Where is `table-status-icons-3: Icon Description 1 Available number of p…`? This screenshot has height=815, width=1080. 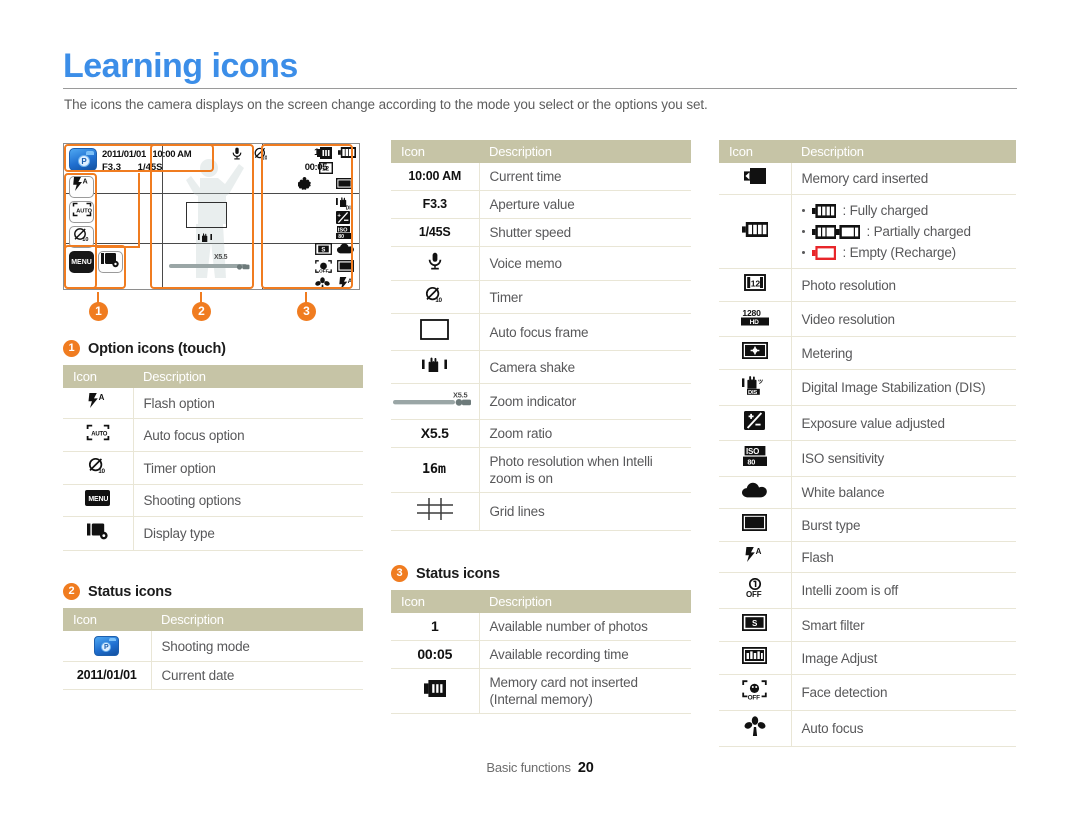
table-status-icons-3: Icon Description 1 Available number of p… is located at coordinates (541, 652).